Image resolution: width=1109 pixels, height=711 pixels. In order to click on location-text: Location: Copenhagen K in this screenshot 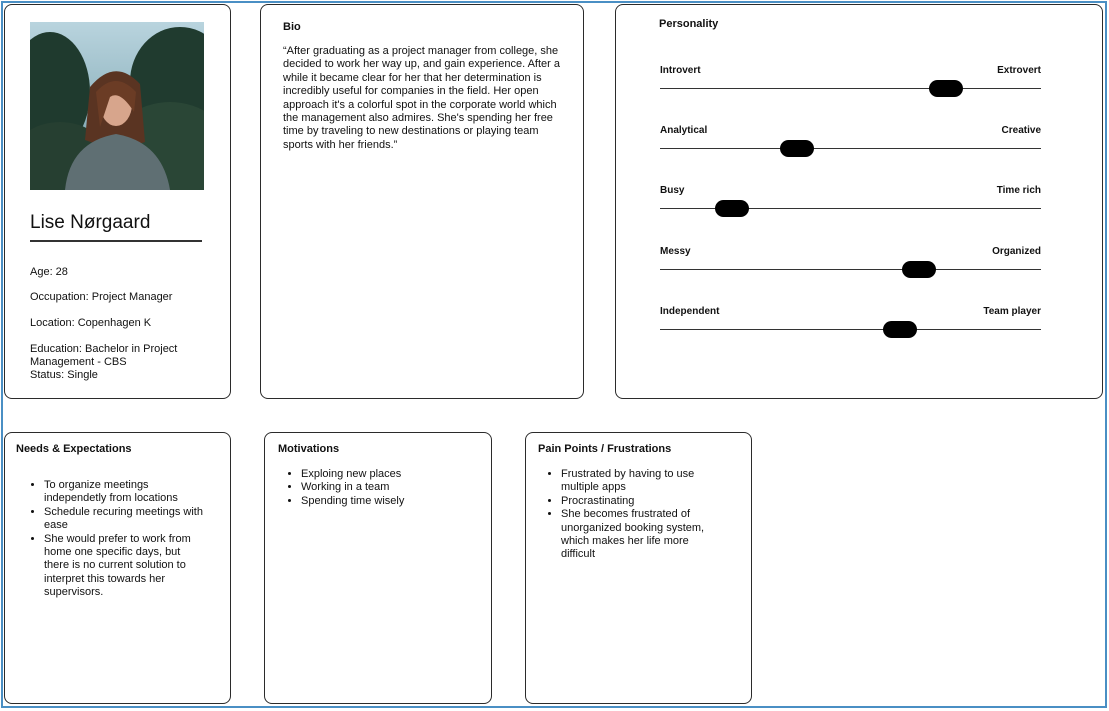, I will do `click(91, 323)`.